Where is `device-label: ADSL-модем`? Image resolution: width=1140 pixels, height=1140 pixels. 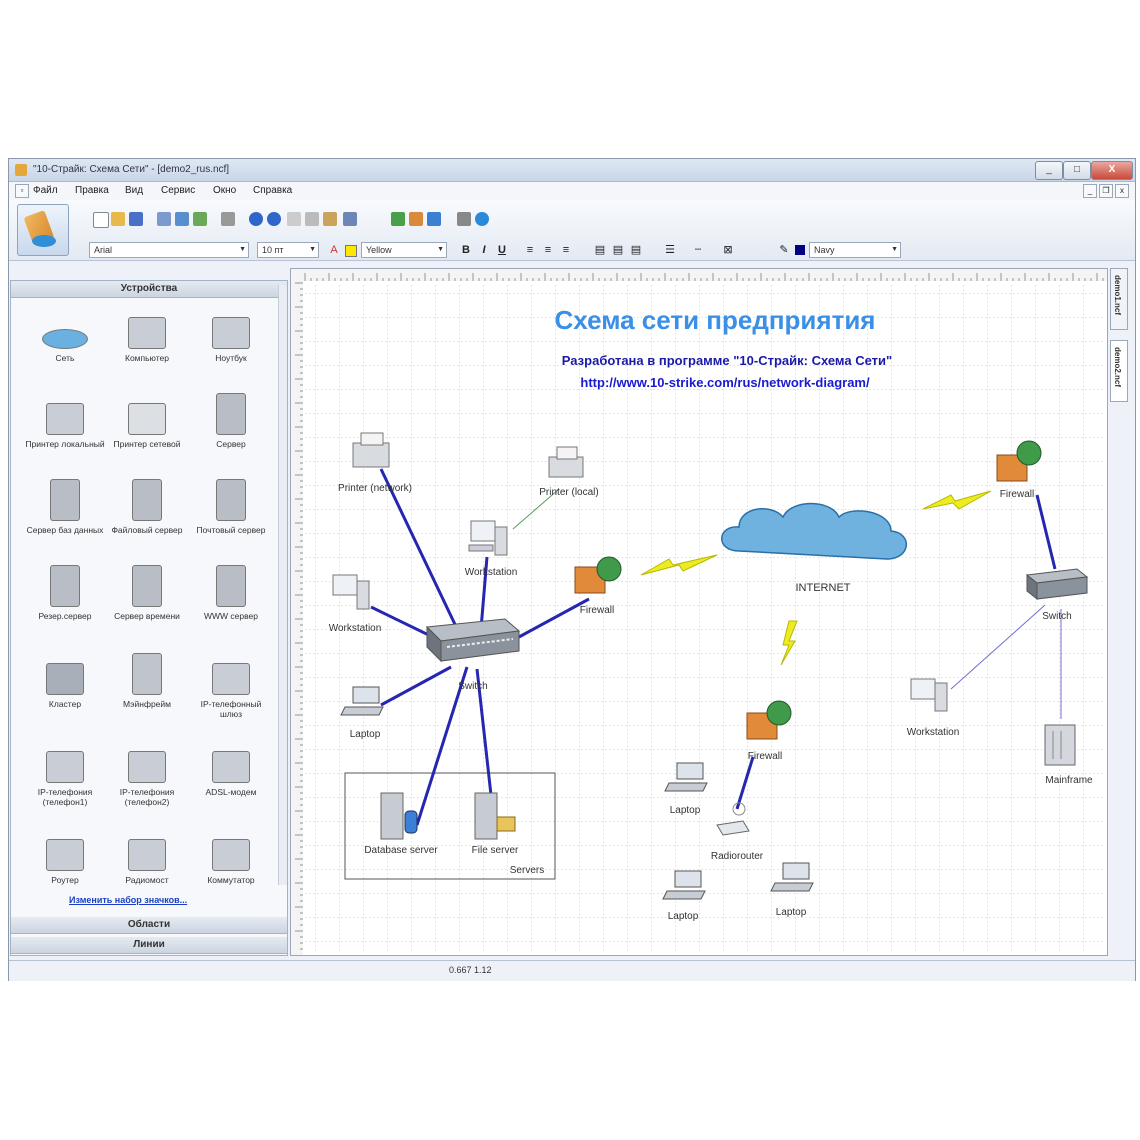
device-label: ADSL-модем is located at coordinates (231, 792).